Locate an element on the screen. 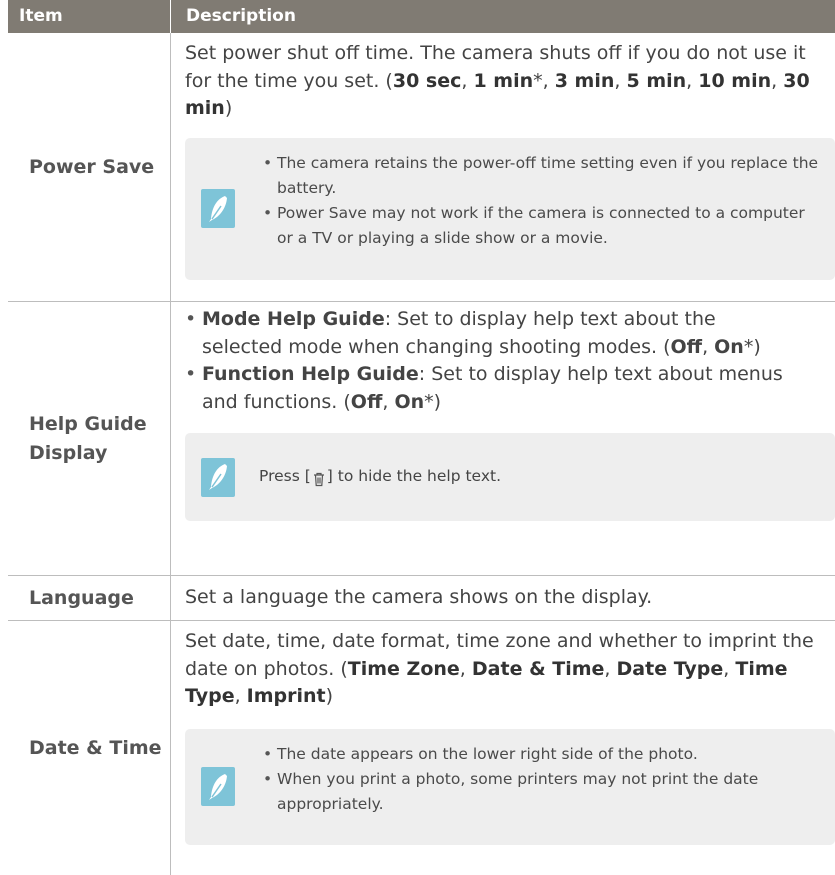 The image size is (835, 875). option: 1 min is located at coordinates (503, 80).